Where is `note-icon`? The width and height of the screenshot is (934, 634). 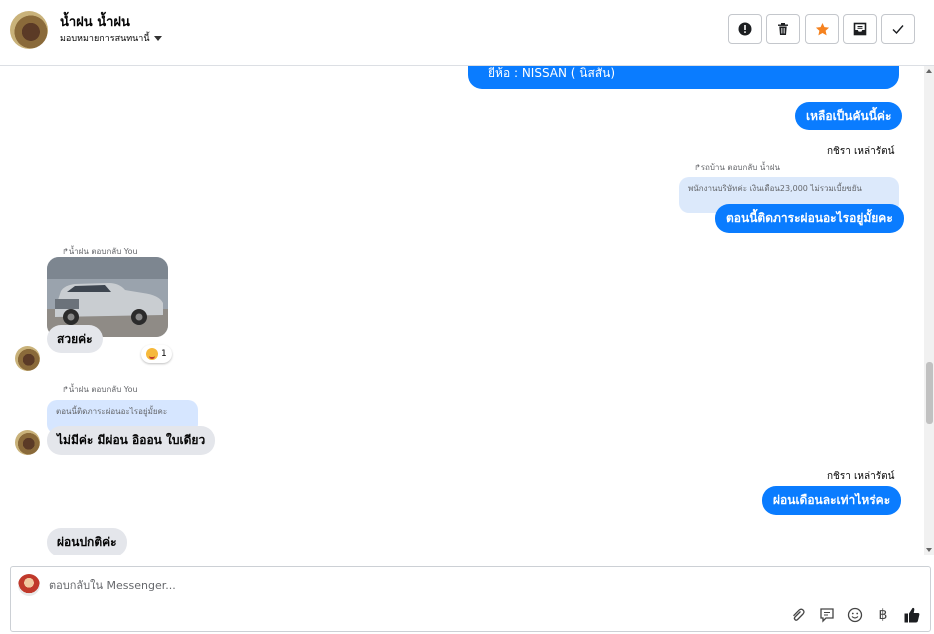 note-icon is located at coordinates (827, 615).